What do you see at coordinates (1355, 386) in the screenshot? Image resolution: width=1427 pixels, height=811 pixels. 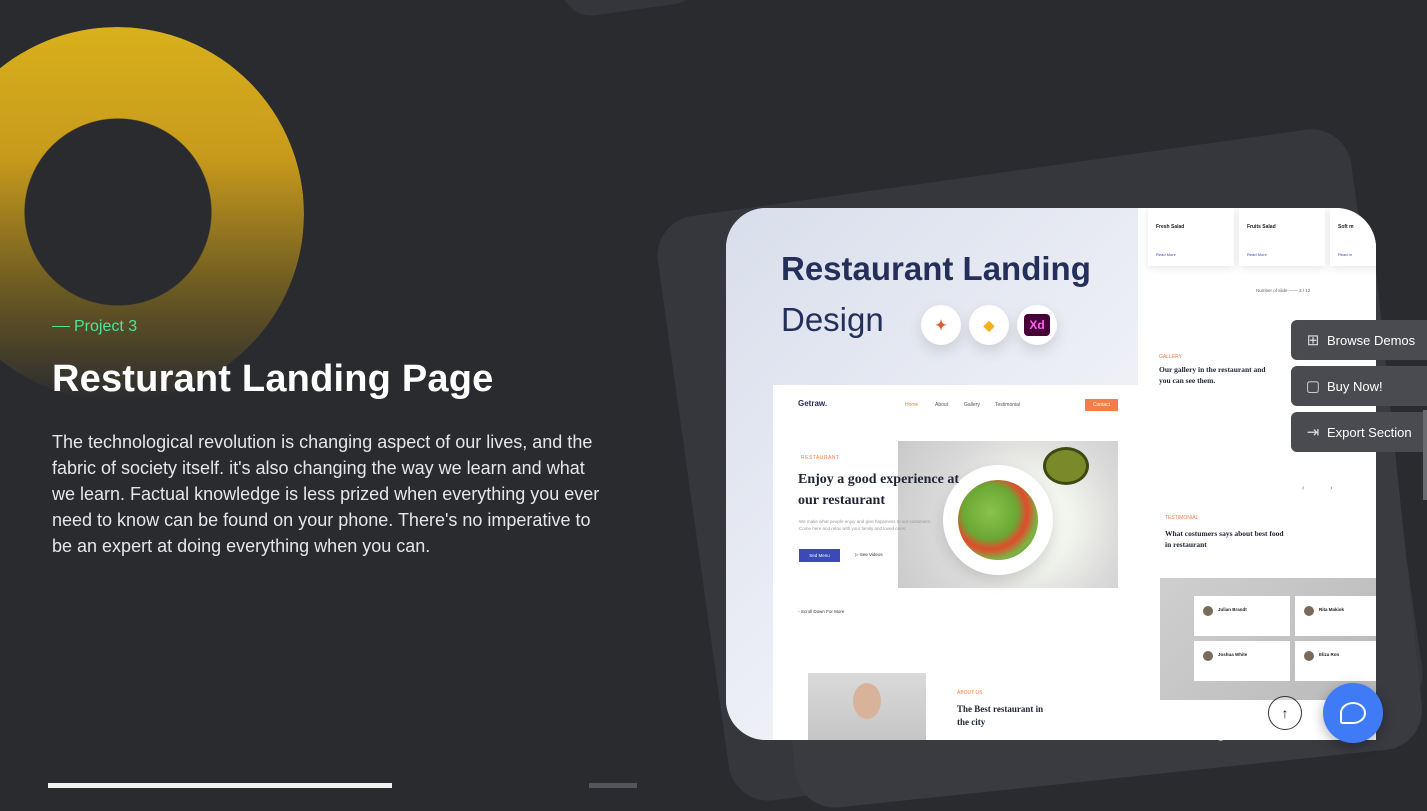 I see `buy-now-label: Buy Now!` at bounding box center [1355, 386].